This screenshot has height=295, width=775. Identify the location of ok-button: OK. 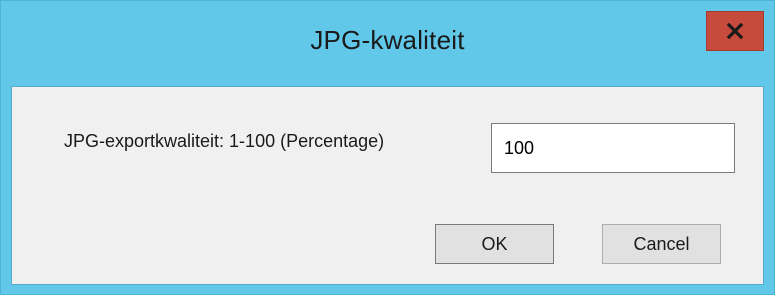
(494, 244).